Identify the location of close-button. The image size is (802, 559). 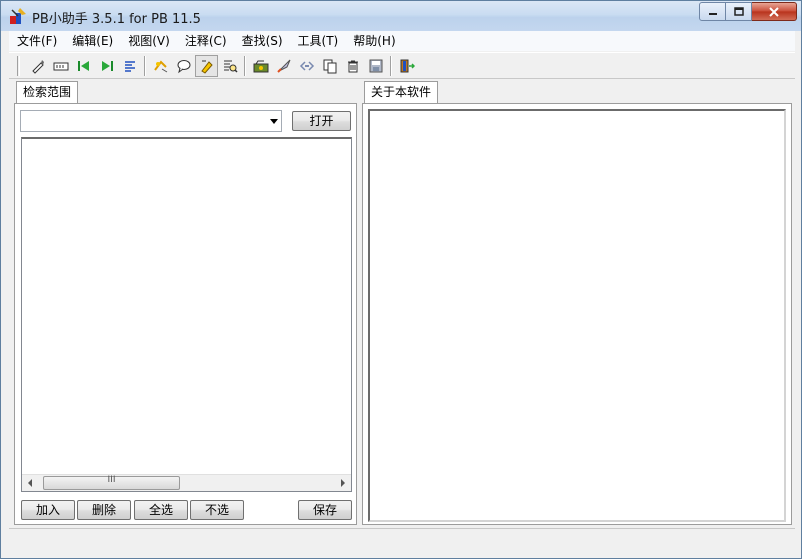
(774, 11).